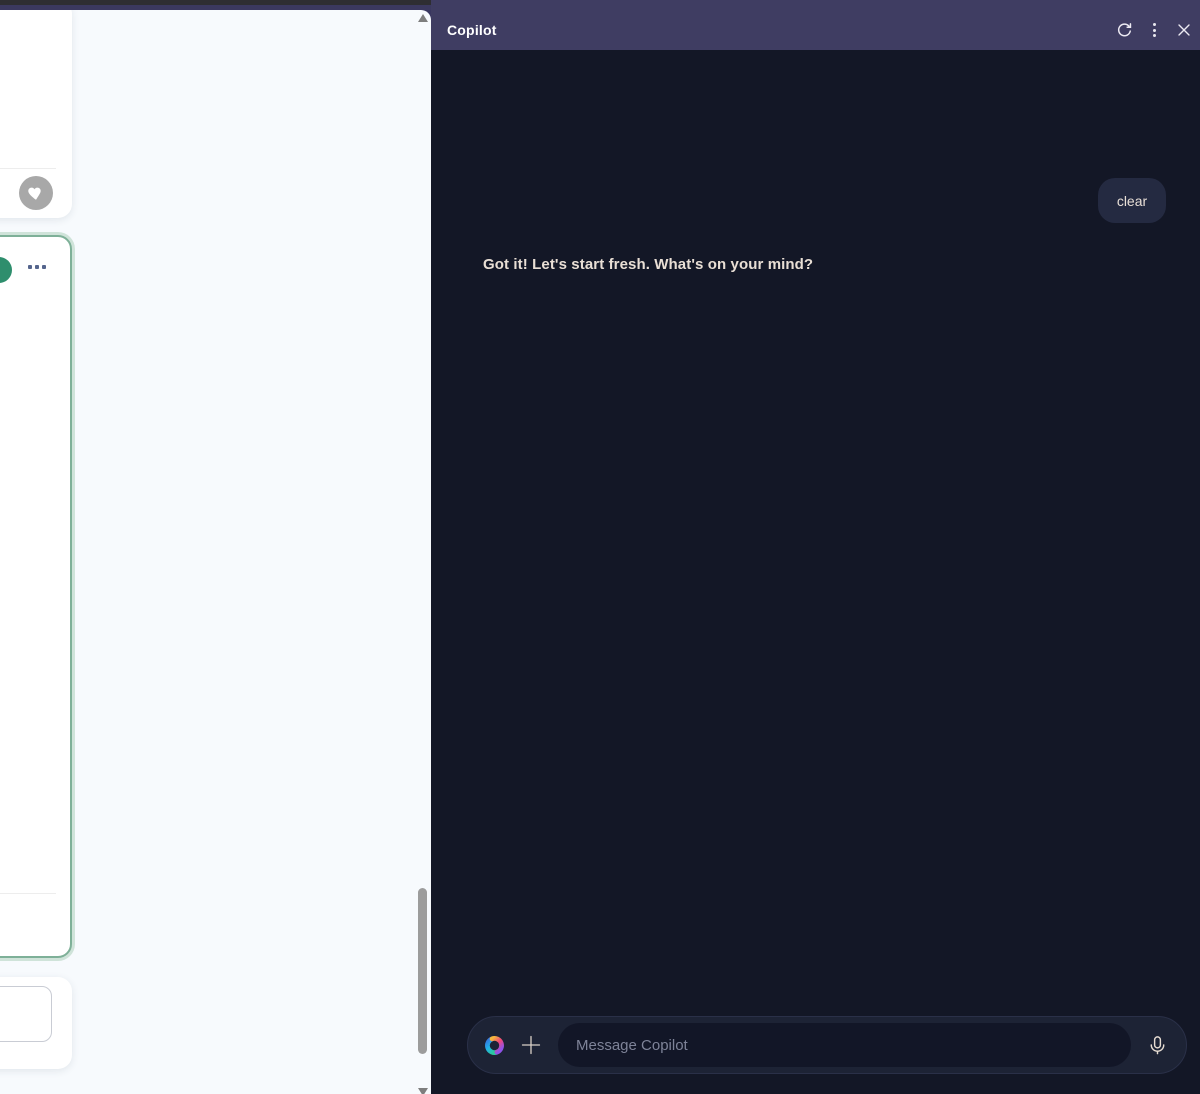 Image resolution: width=1200 pixels, height=1094 pixels. I want to click on favorite-button, so click(36, 193).